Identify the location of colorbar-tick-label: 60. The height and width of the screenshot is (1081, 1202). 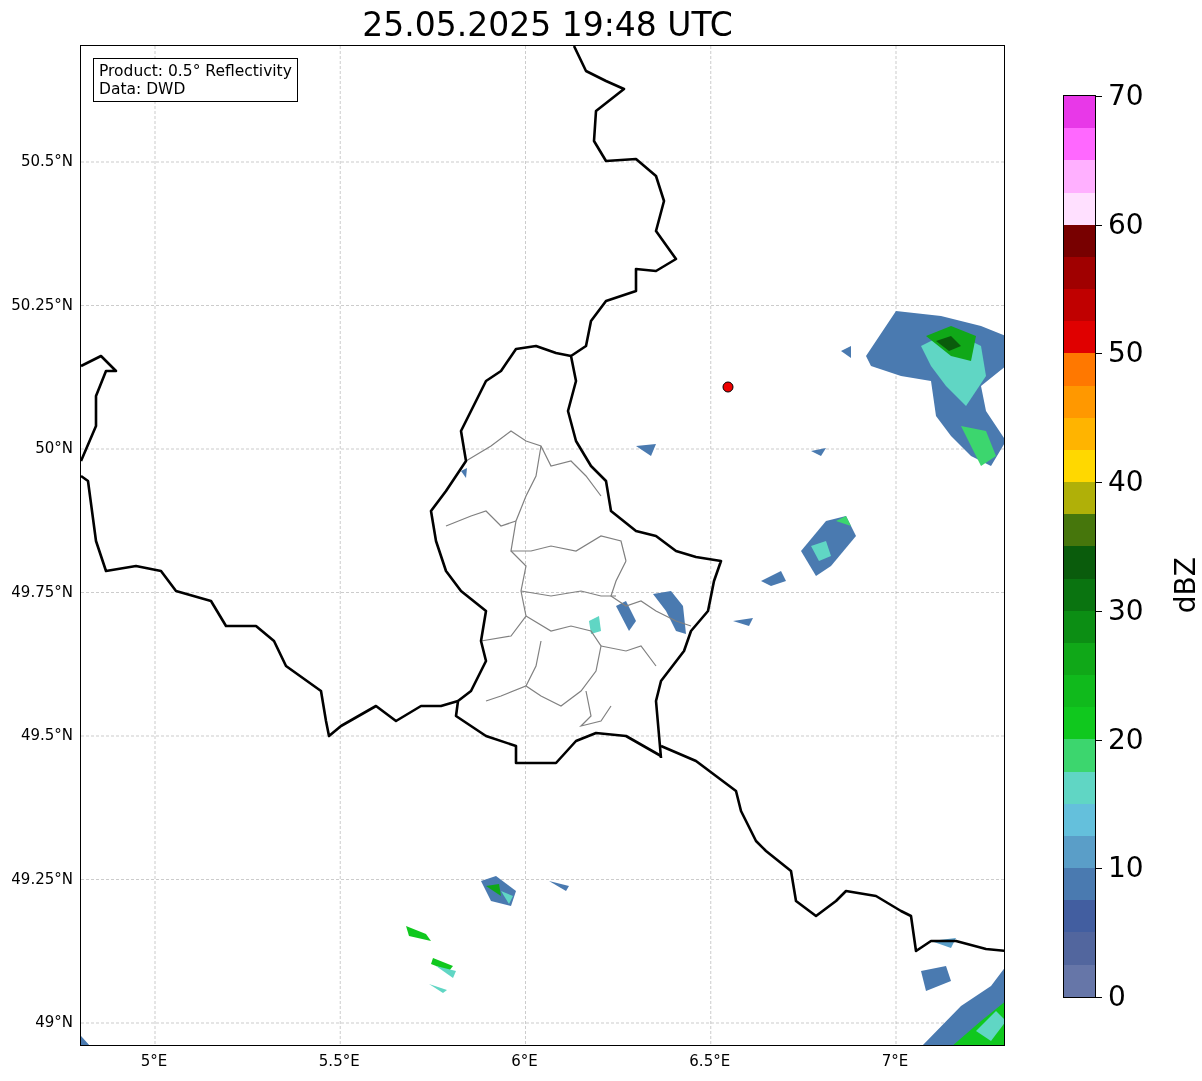
(1126, 224).